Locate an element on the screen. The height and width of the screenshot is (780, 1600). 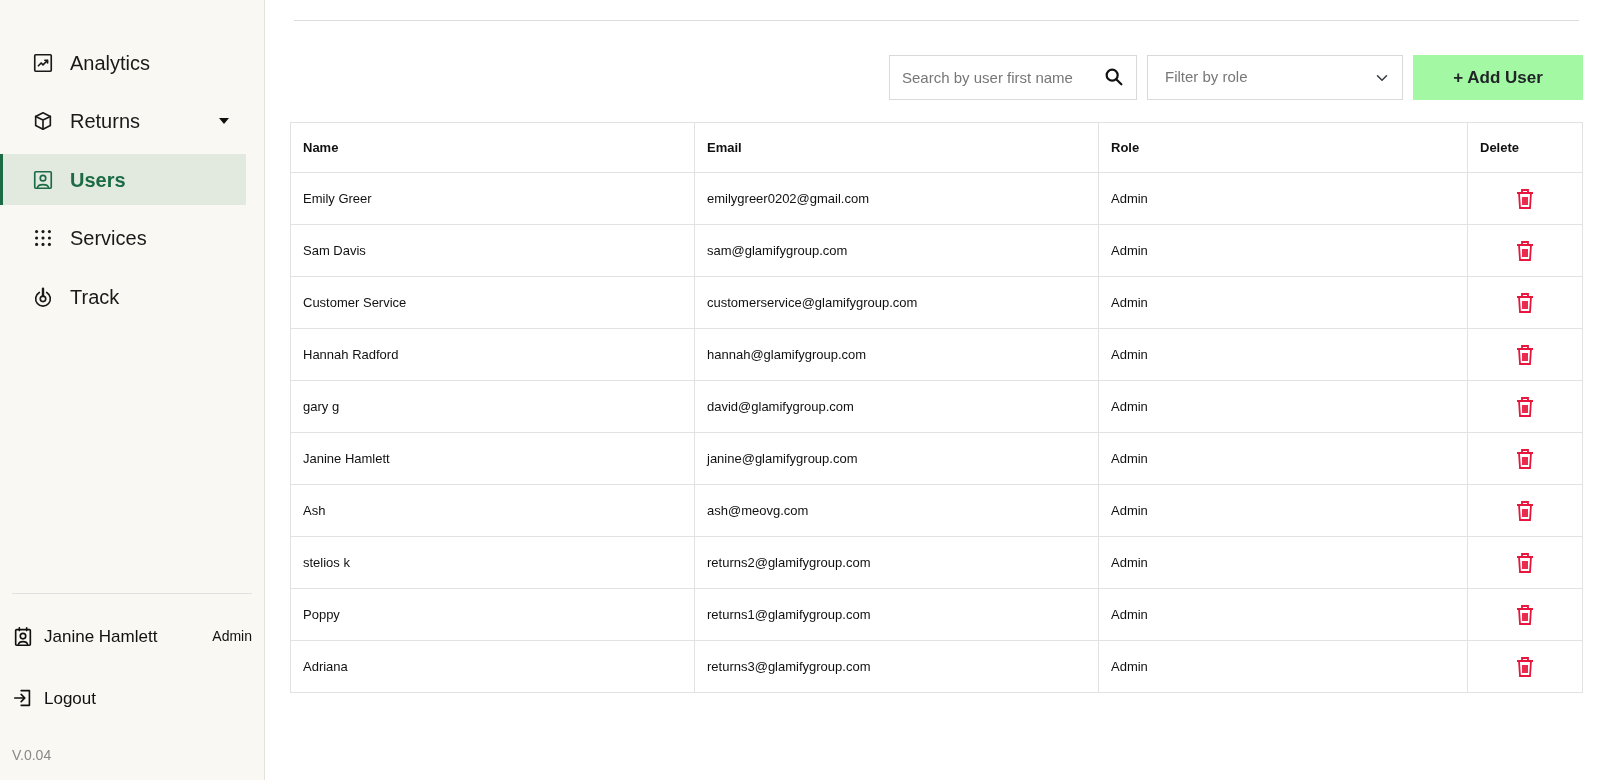
nav-item: Track is located at coordinates (123, 296).